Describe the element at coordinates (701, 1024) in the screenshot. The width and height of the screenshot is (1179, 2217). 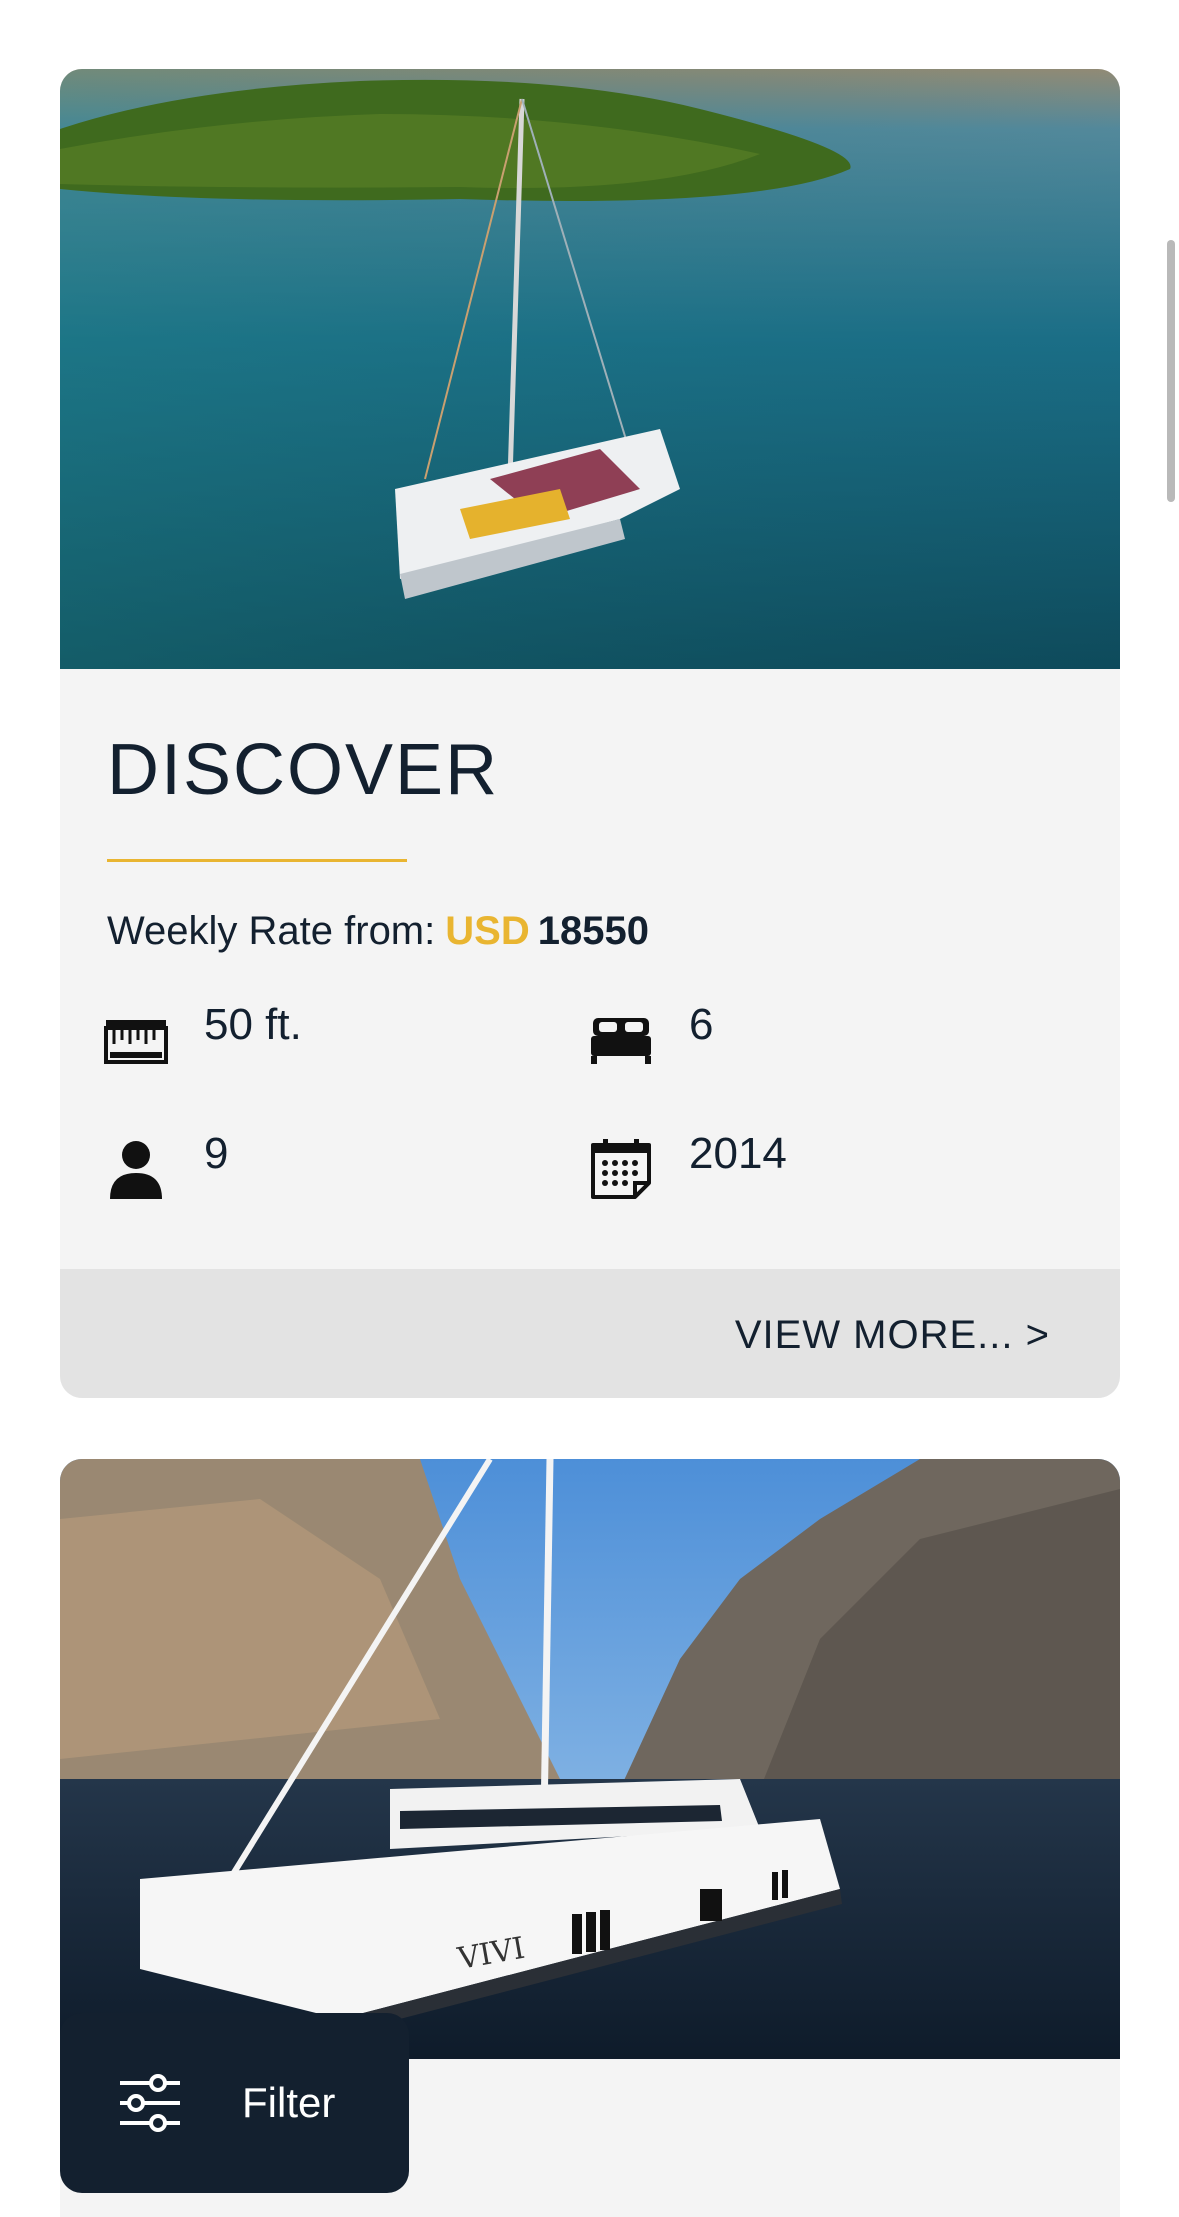
I see `cabins-value: 6` at that location.